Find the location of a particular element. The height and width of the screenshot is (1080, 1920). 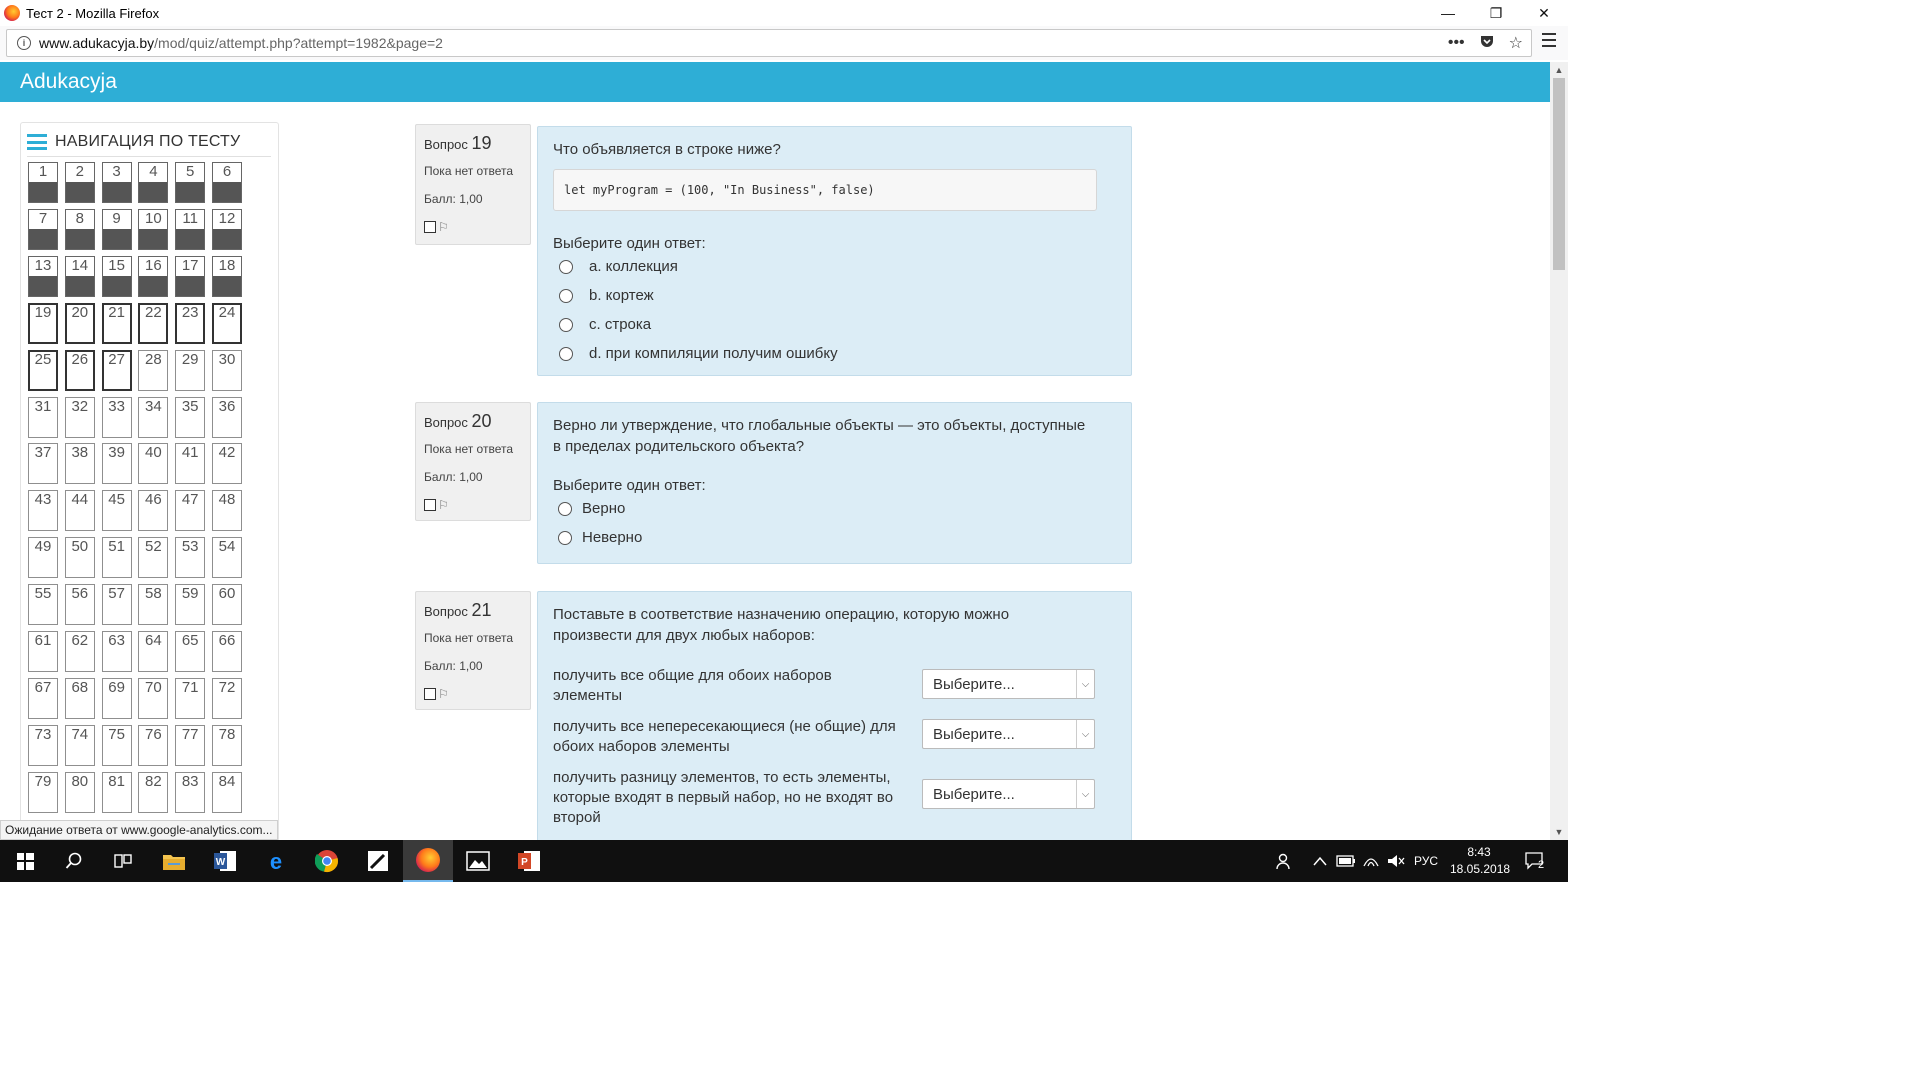

question-nav-button: 26 is located at coordinates (79, 370).